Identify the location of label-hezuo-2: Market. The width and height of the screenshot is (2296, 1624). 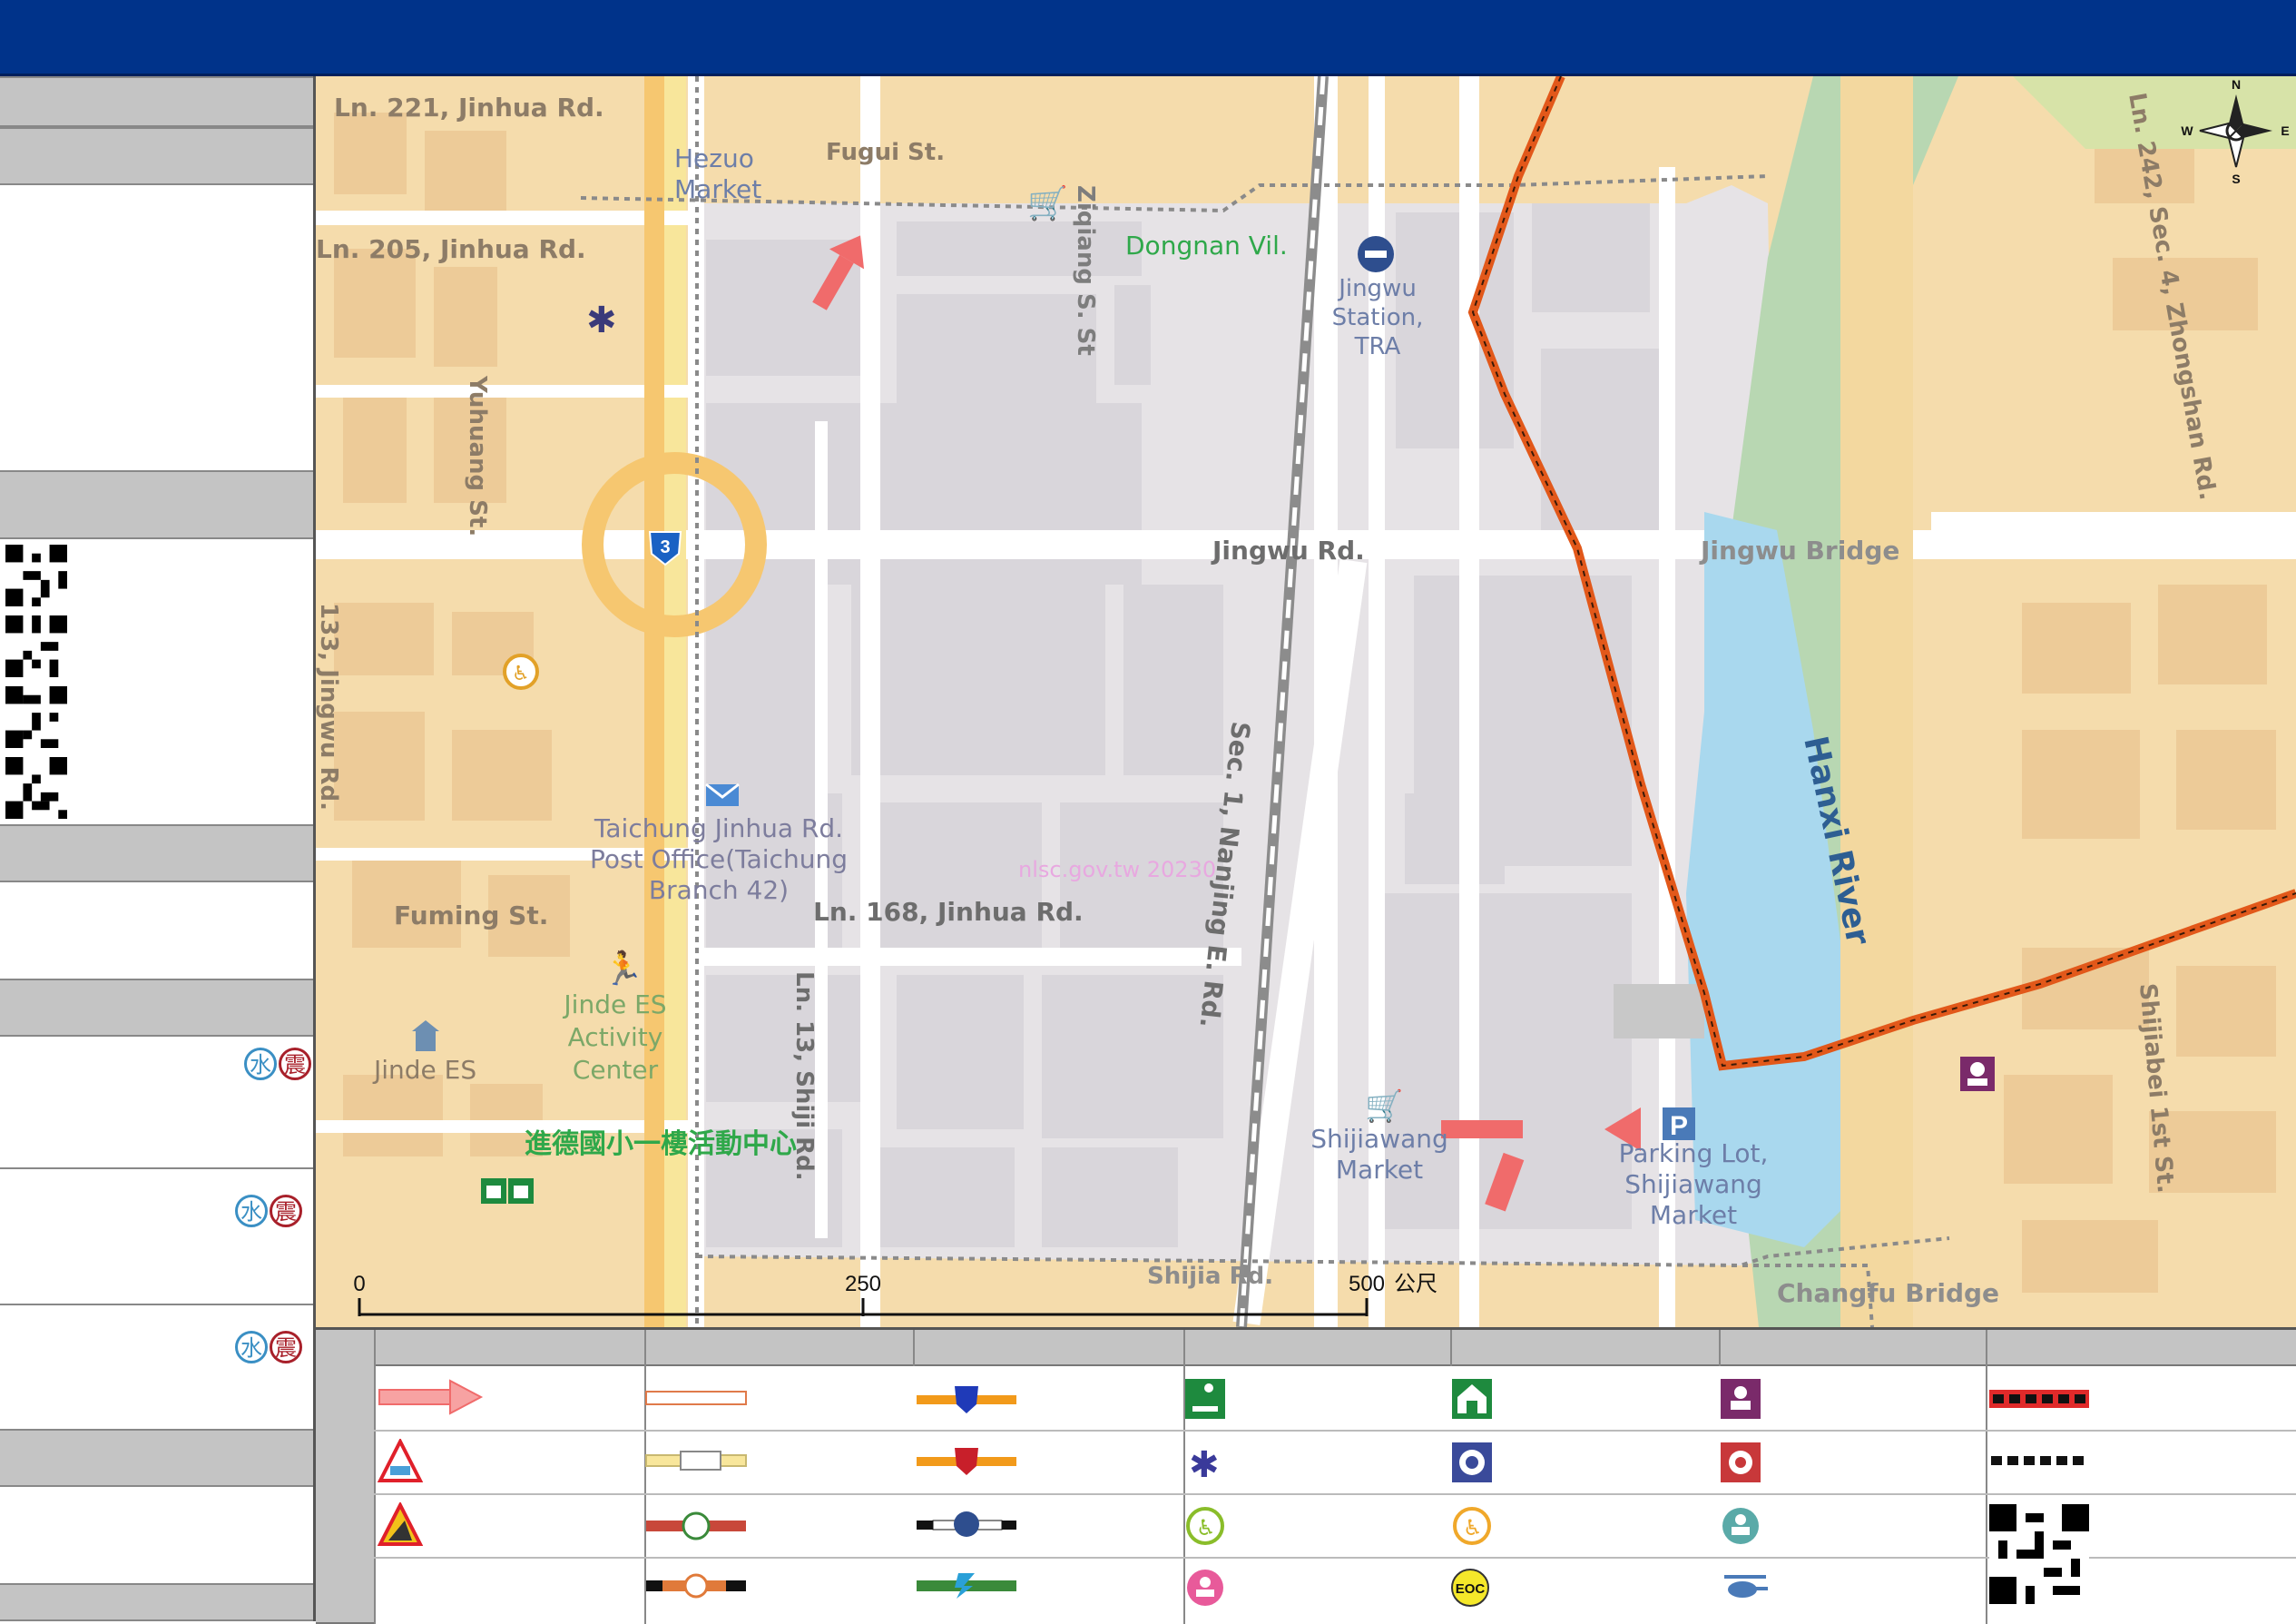
(717, 189).